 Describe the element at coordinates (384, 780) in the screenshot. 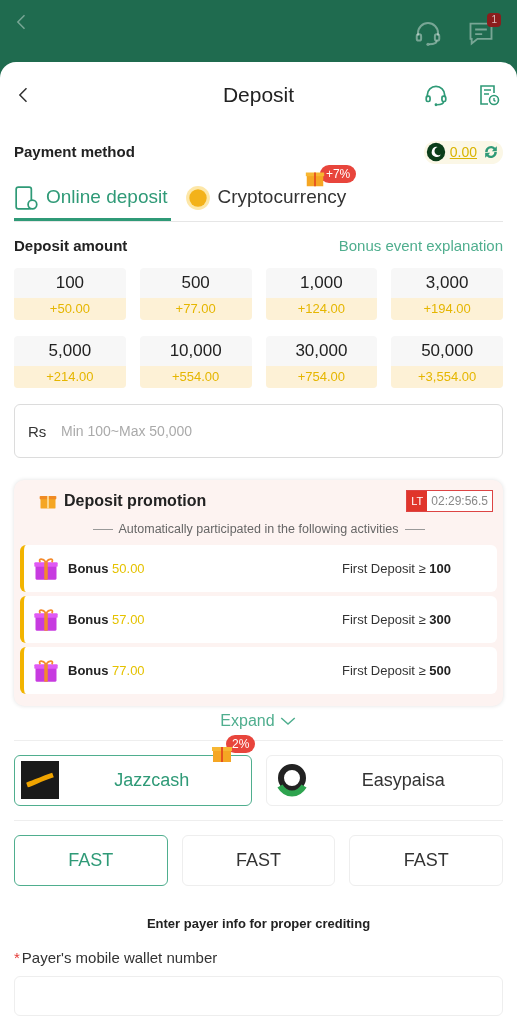

I see `payment-method: Easypaisa` at that location.